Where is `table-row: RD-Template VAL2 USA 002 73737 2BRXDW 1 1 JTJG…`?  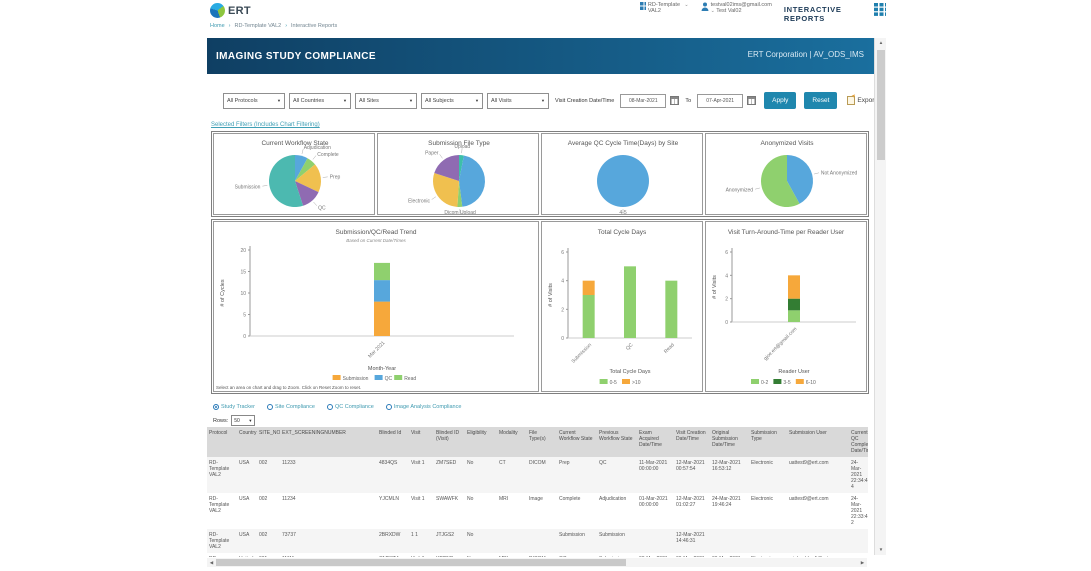
table-row: RD-Template VAL2 USA 002 73737 2BRXDW 1 1 JTJG… is located at coordinates (537, 541).